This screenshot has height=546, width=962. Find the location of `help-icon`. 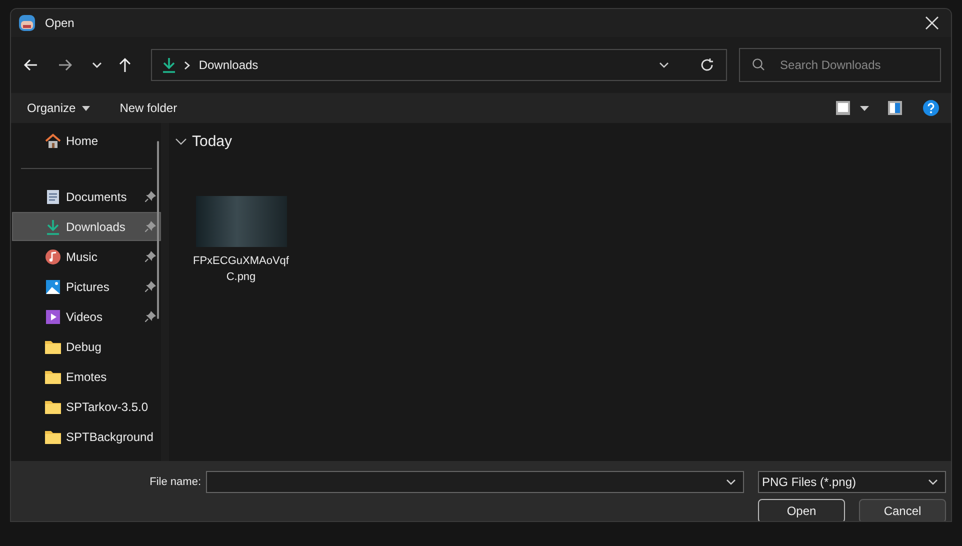

help-icon is located at coordinates (931, 108).